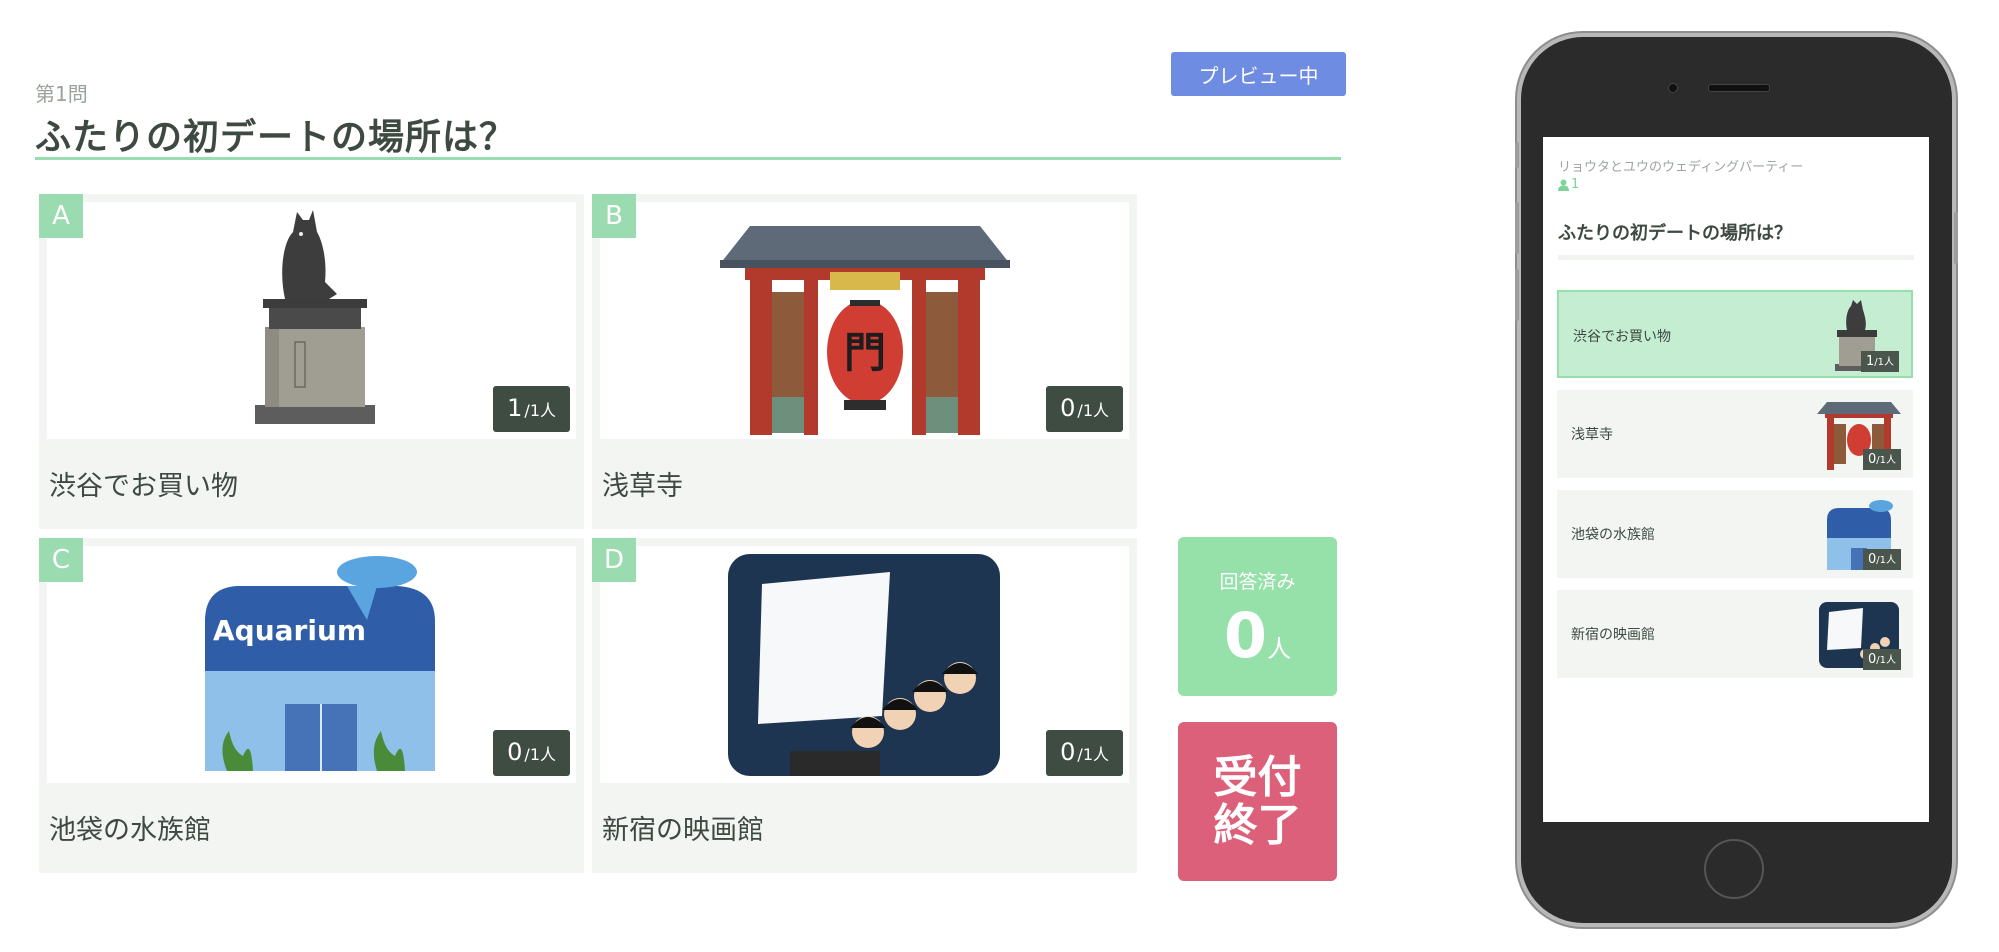 This screenshot has width=1999, height=952. I want to click on mobile-choice-label: 新宿の映画館, so click(1613, 635).